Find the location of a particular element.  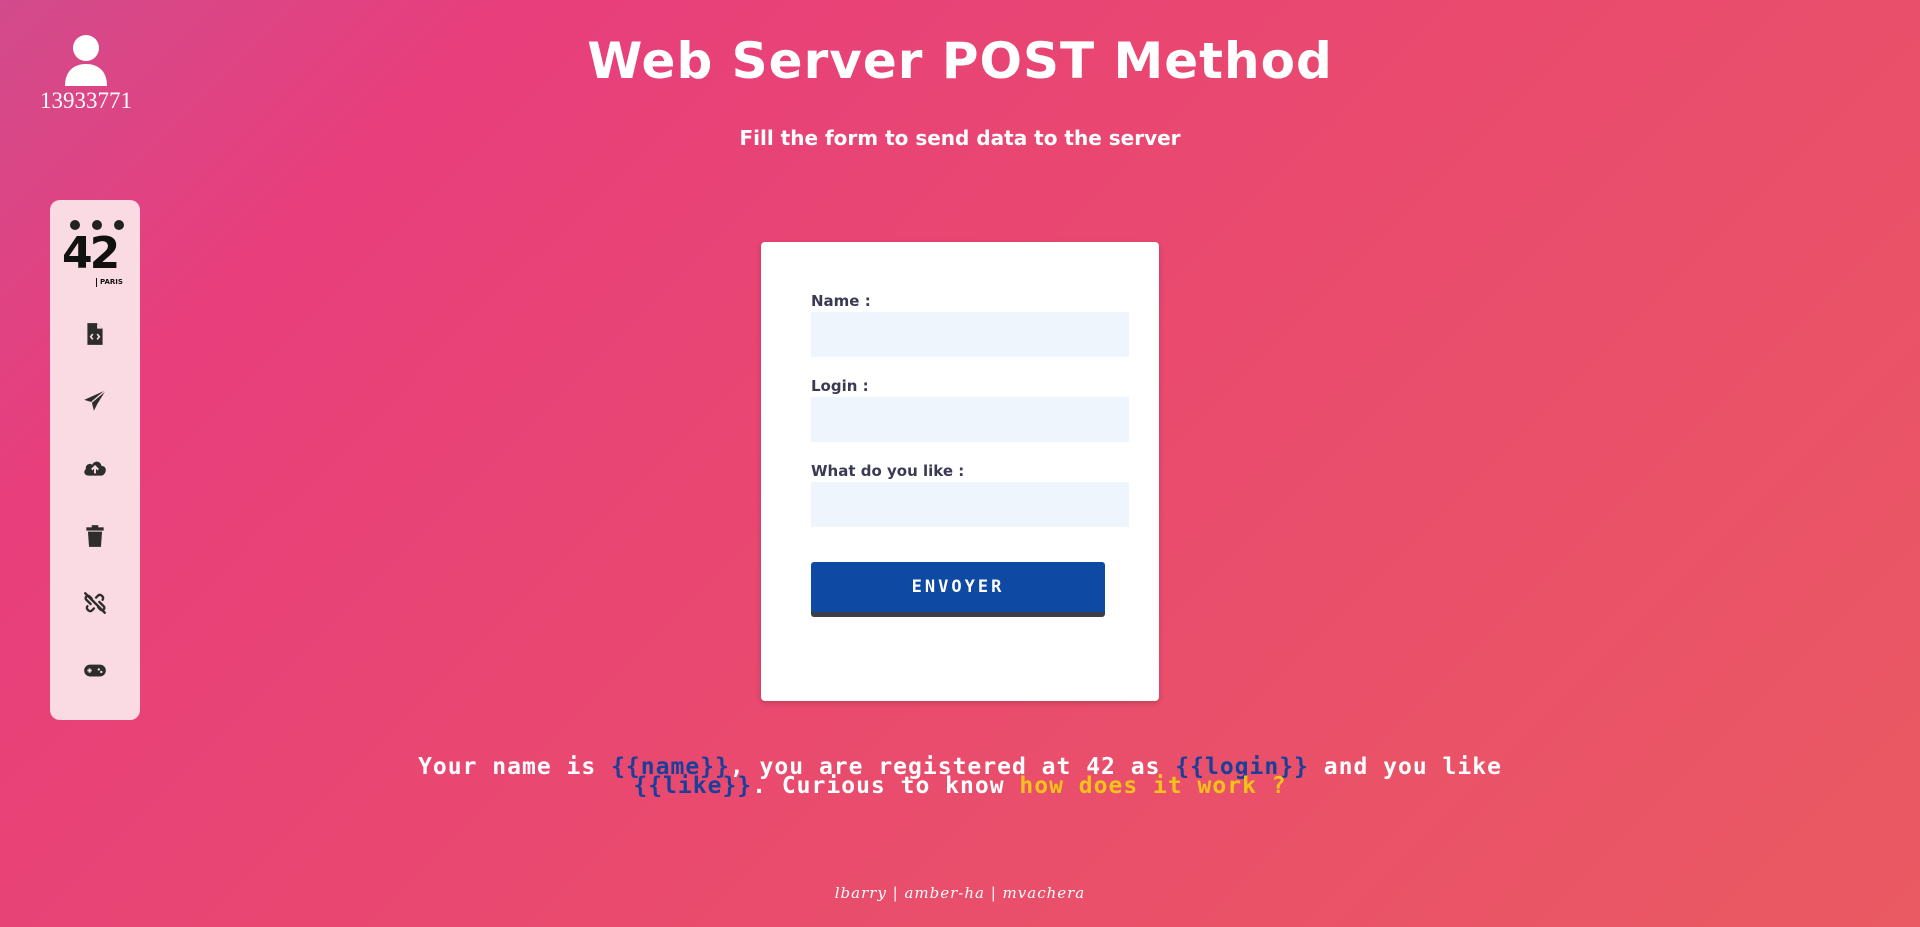

sidebar-item-delete is located at coordinates (95, 536).